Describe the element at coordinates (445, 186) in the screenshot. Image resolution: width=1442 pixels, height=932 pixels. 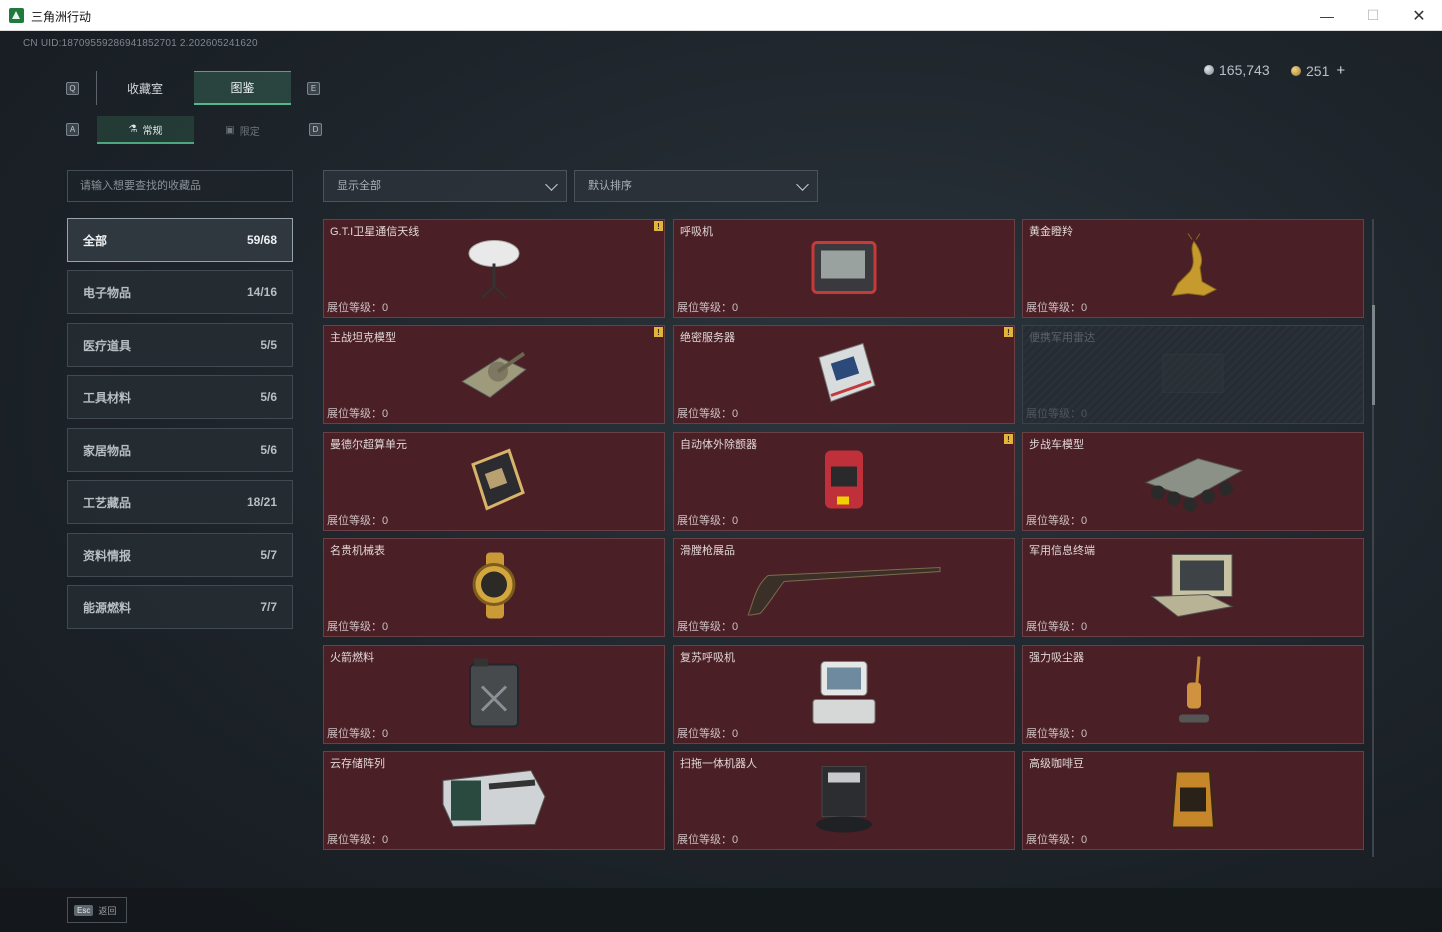
I see `filter-display-dropdown: 显示全部` at that location.